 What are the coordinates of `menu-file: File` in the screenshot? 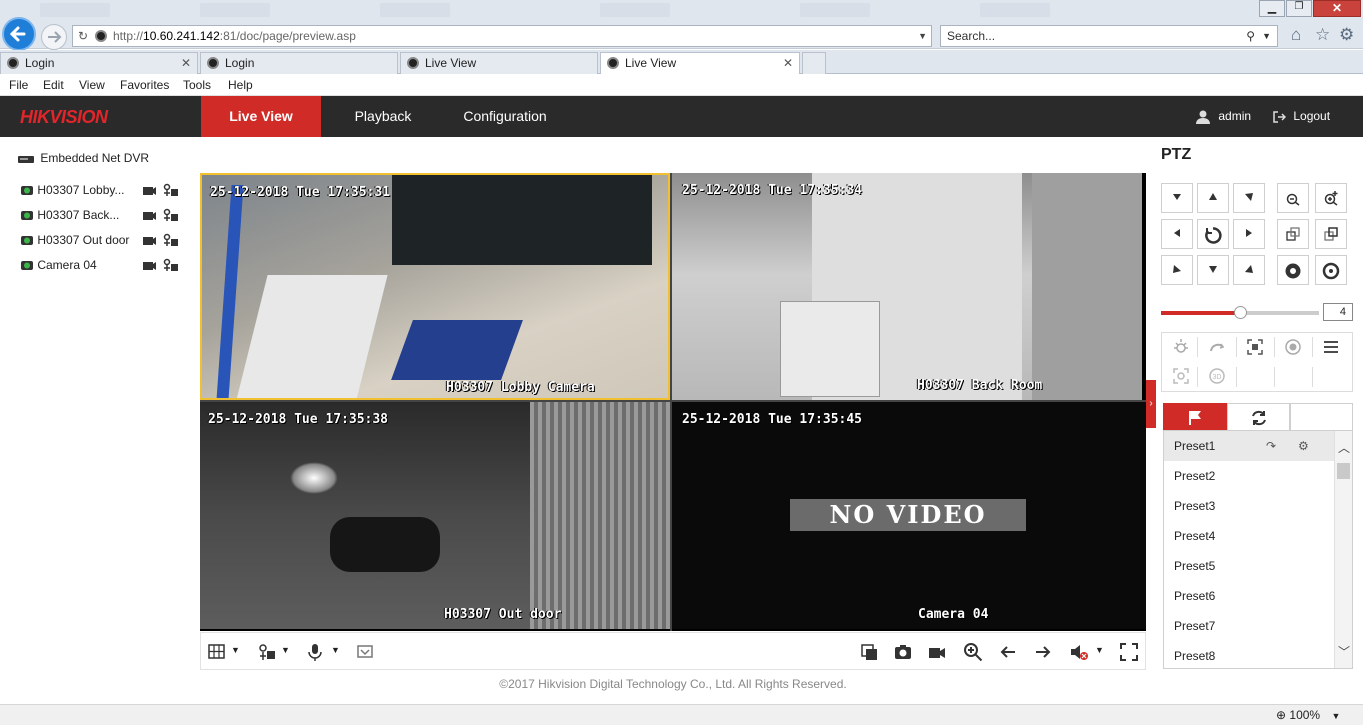 It's located at (18, 85).